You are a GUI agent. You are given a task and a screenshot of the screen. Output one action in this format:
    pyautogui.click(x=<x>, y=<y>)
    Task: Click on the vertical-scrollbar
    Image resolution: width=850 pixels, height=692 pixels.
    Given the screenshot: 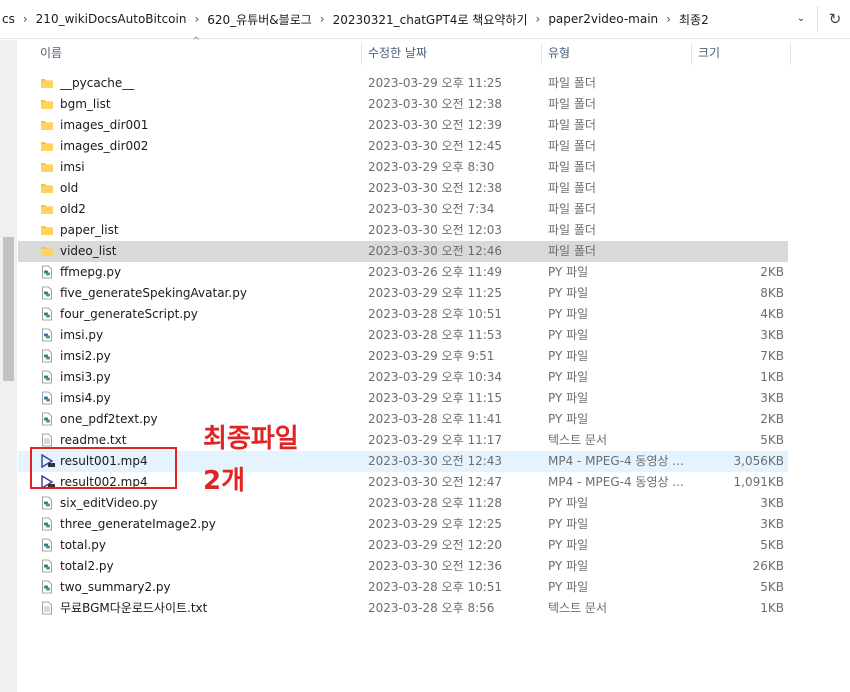 What is the action you would take?
    pyautogui.click(x=8, y=366)
    